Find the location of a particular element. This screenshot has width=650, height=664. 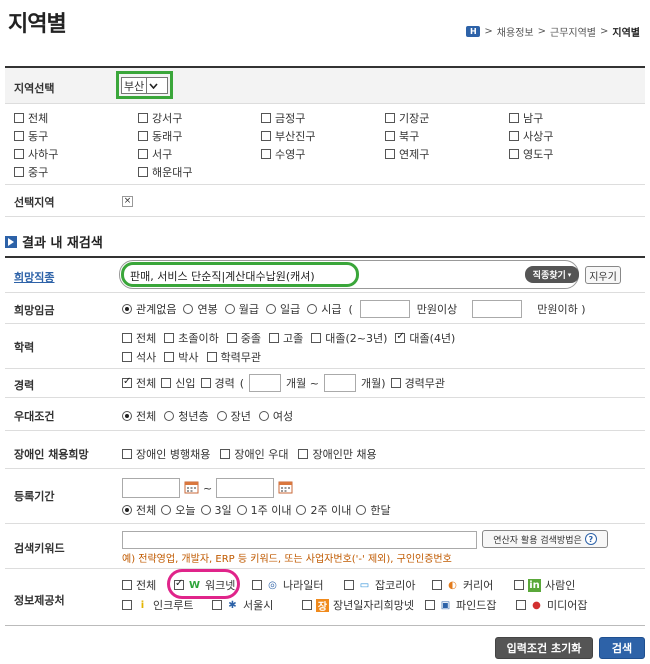

period-option: 3일 is located at coordinates (216, 510).